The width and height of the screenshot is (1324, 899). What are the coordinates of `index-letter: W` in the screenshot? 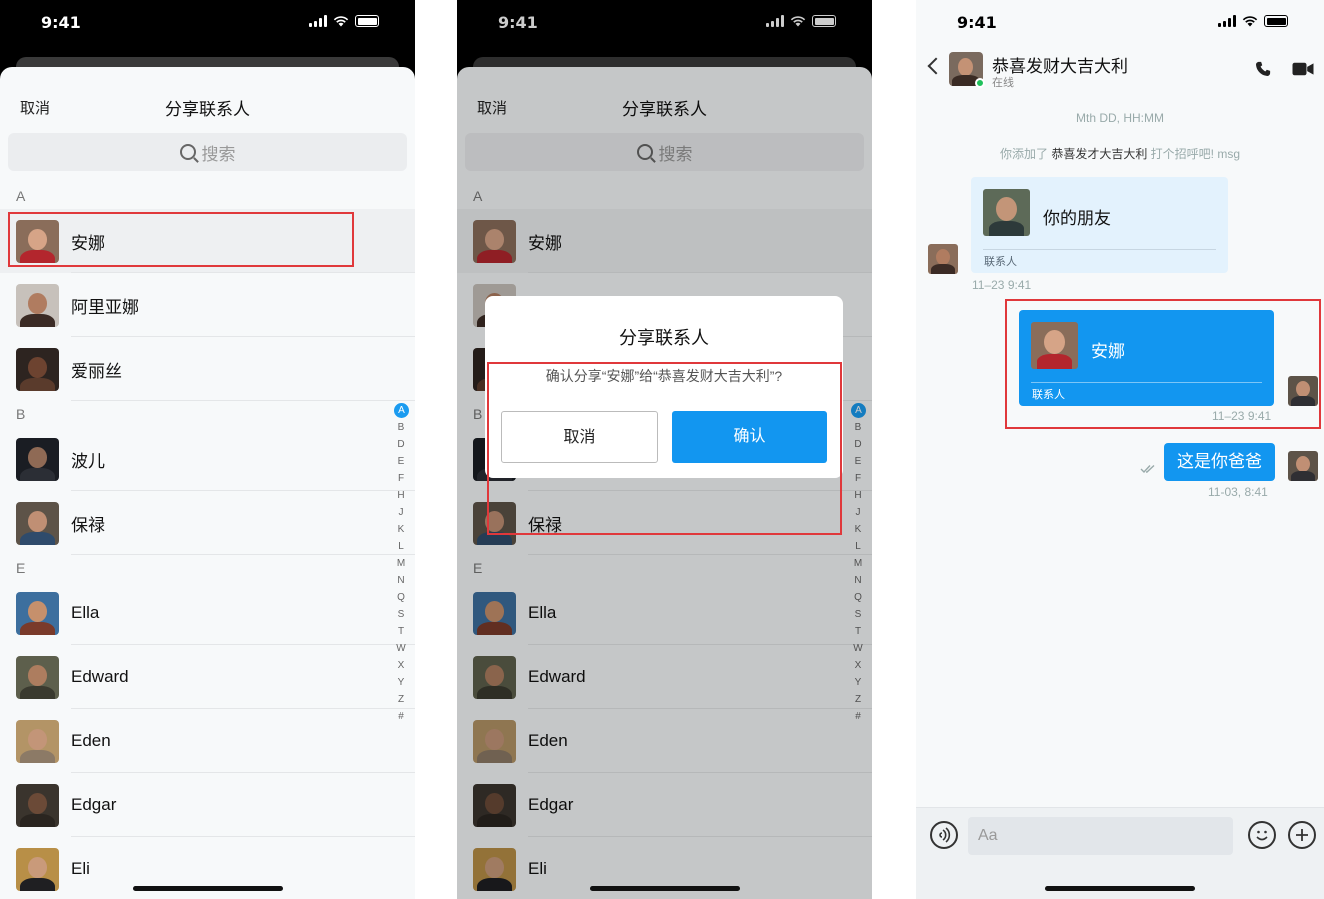 It's located at (401, 648).